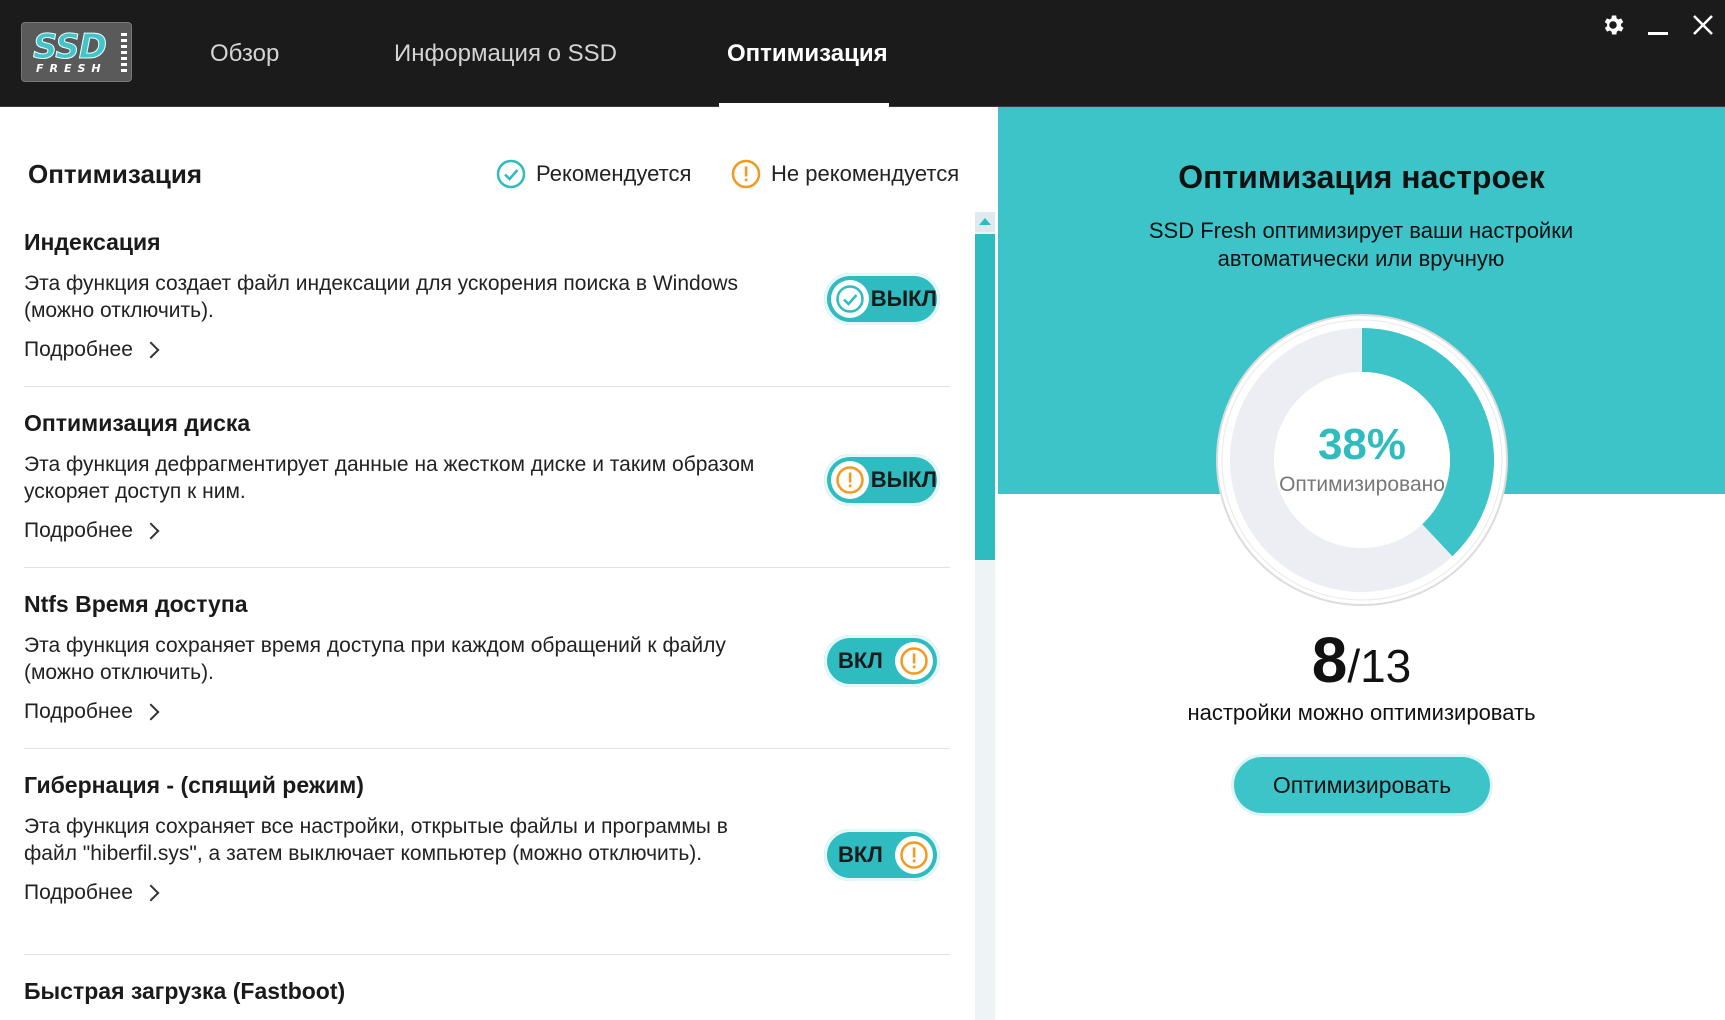 The height and width of the screenshot is (1020, 1725). What do you see at coordinates (1362, 785) in the screenshot?
I see `optimize-button: Оптимизировать` at bounding box center [1362, 785].